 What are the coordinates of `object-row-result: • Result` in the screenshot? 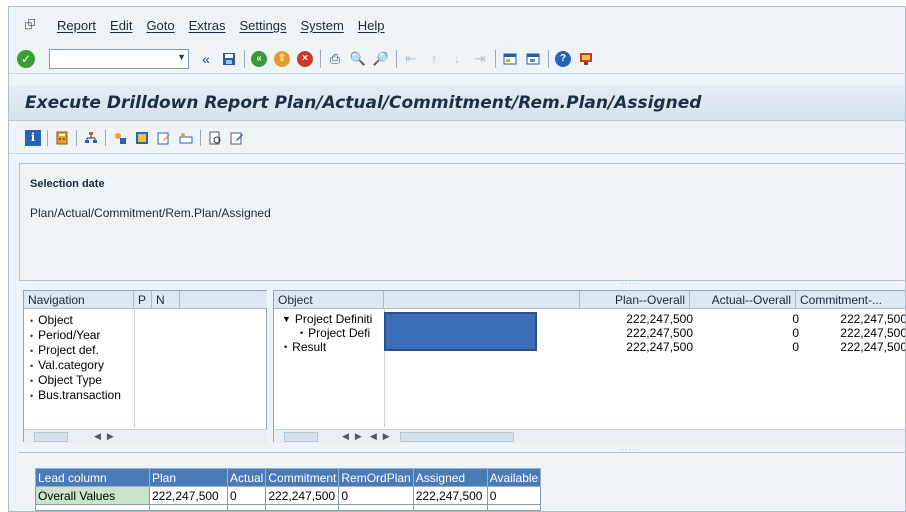 It's located at (305, 347).